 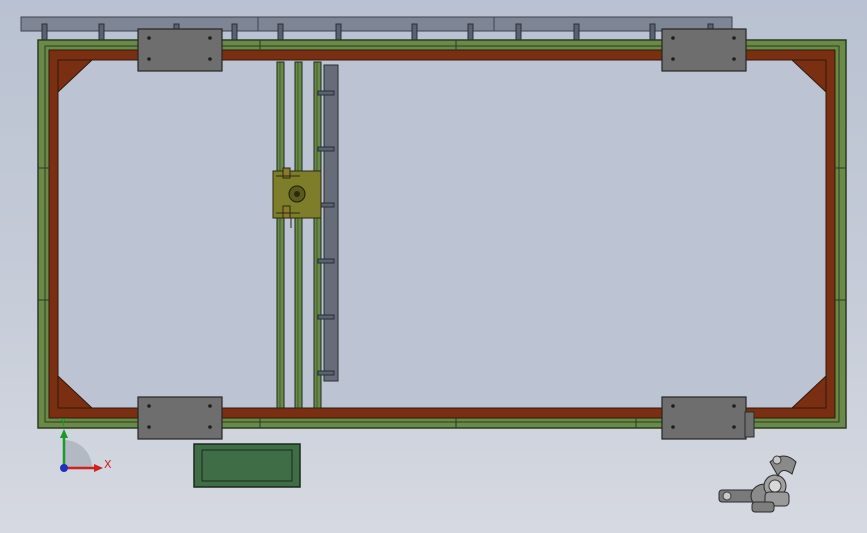 I want to click on control-panel-box, so click(x=247, y=465).